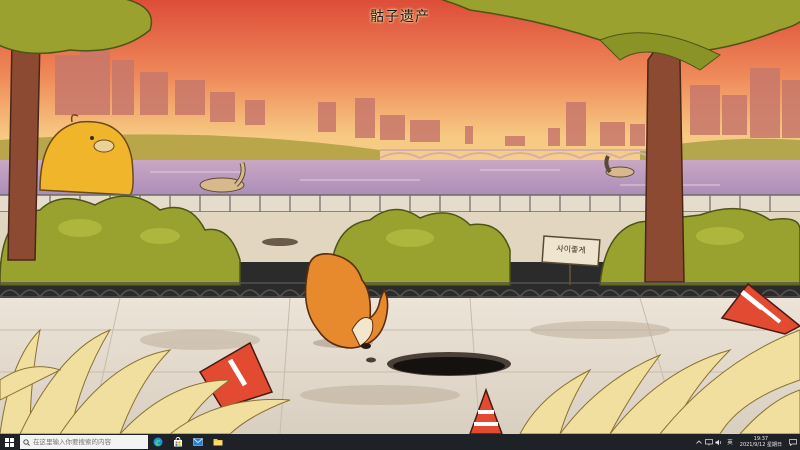  I want to click on video-caption: 骷子遗产, so click(400, 17).